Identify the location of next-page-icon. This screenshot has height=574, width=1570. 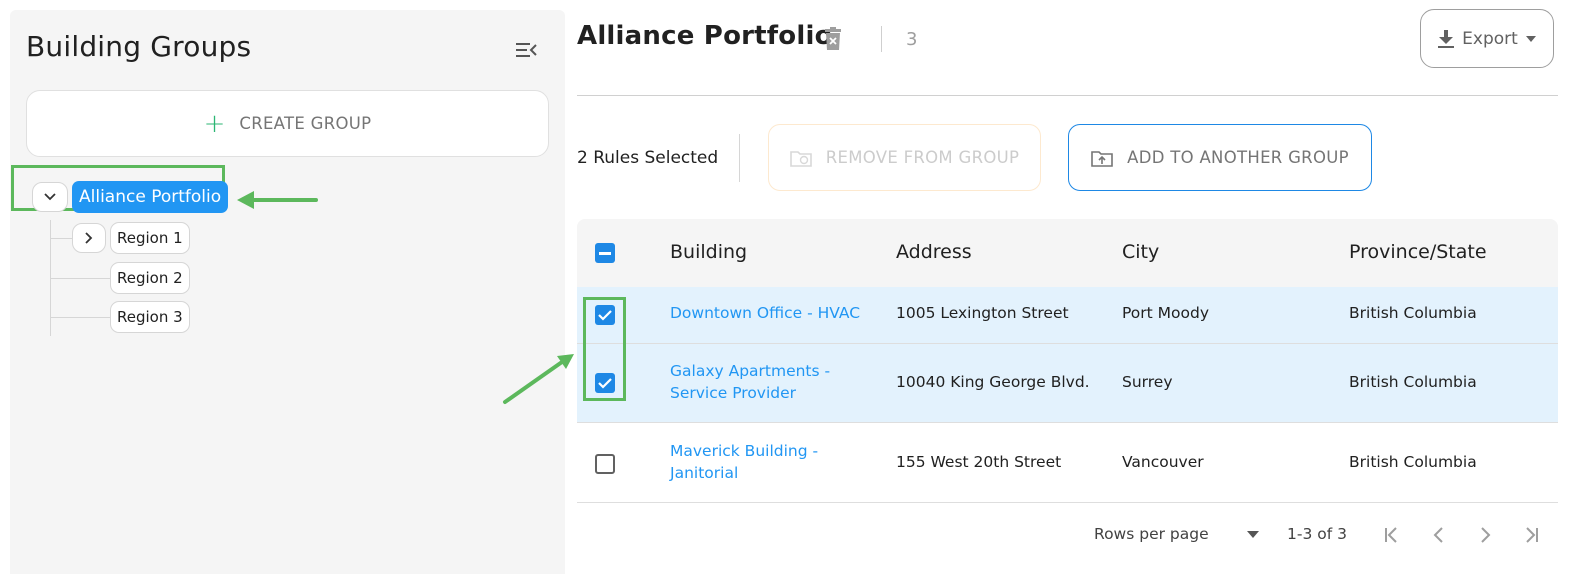
(1485, 535).